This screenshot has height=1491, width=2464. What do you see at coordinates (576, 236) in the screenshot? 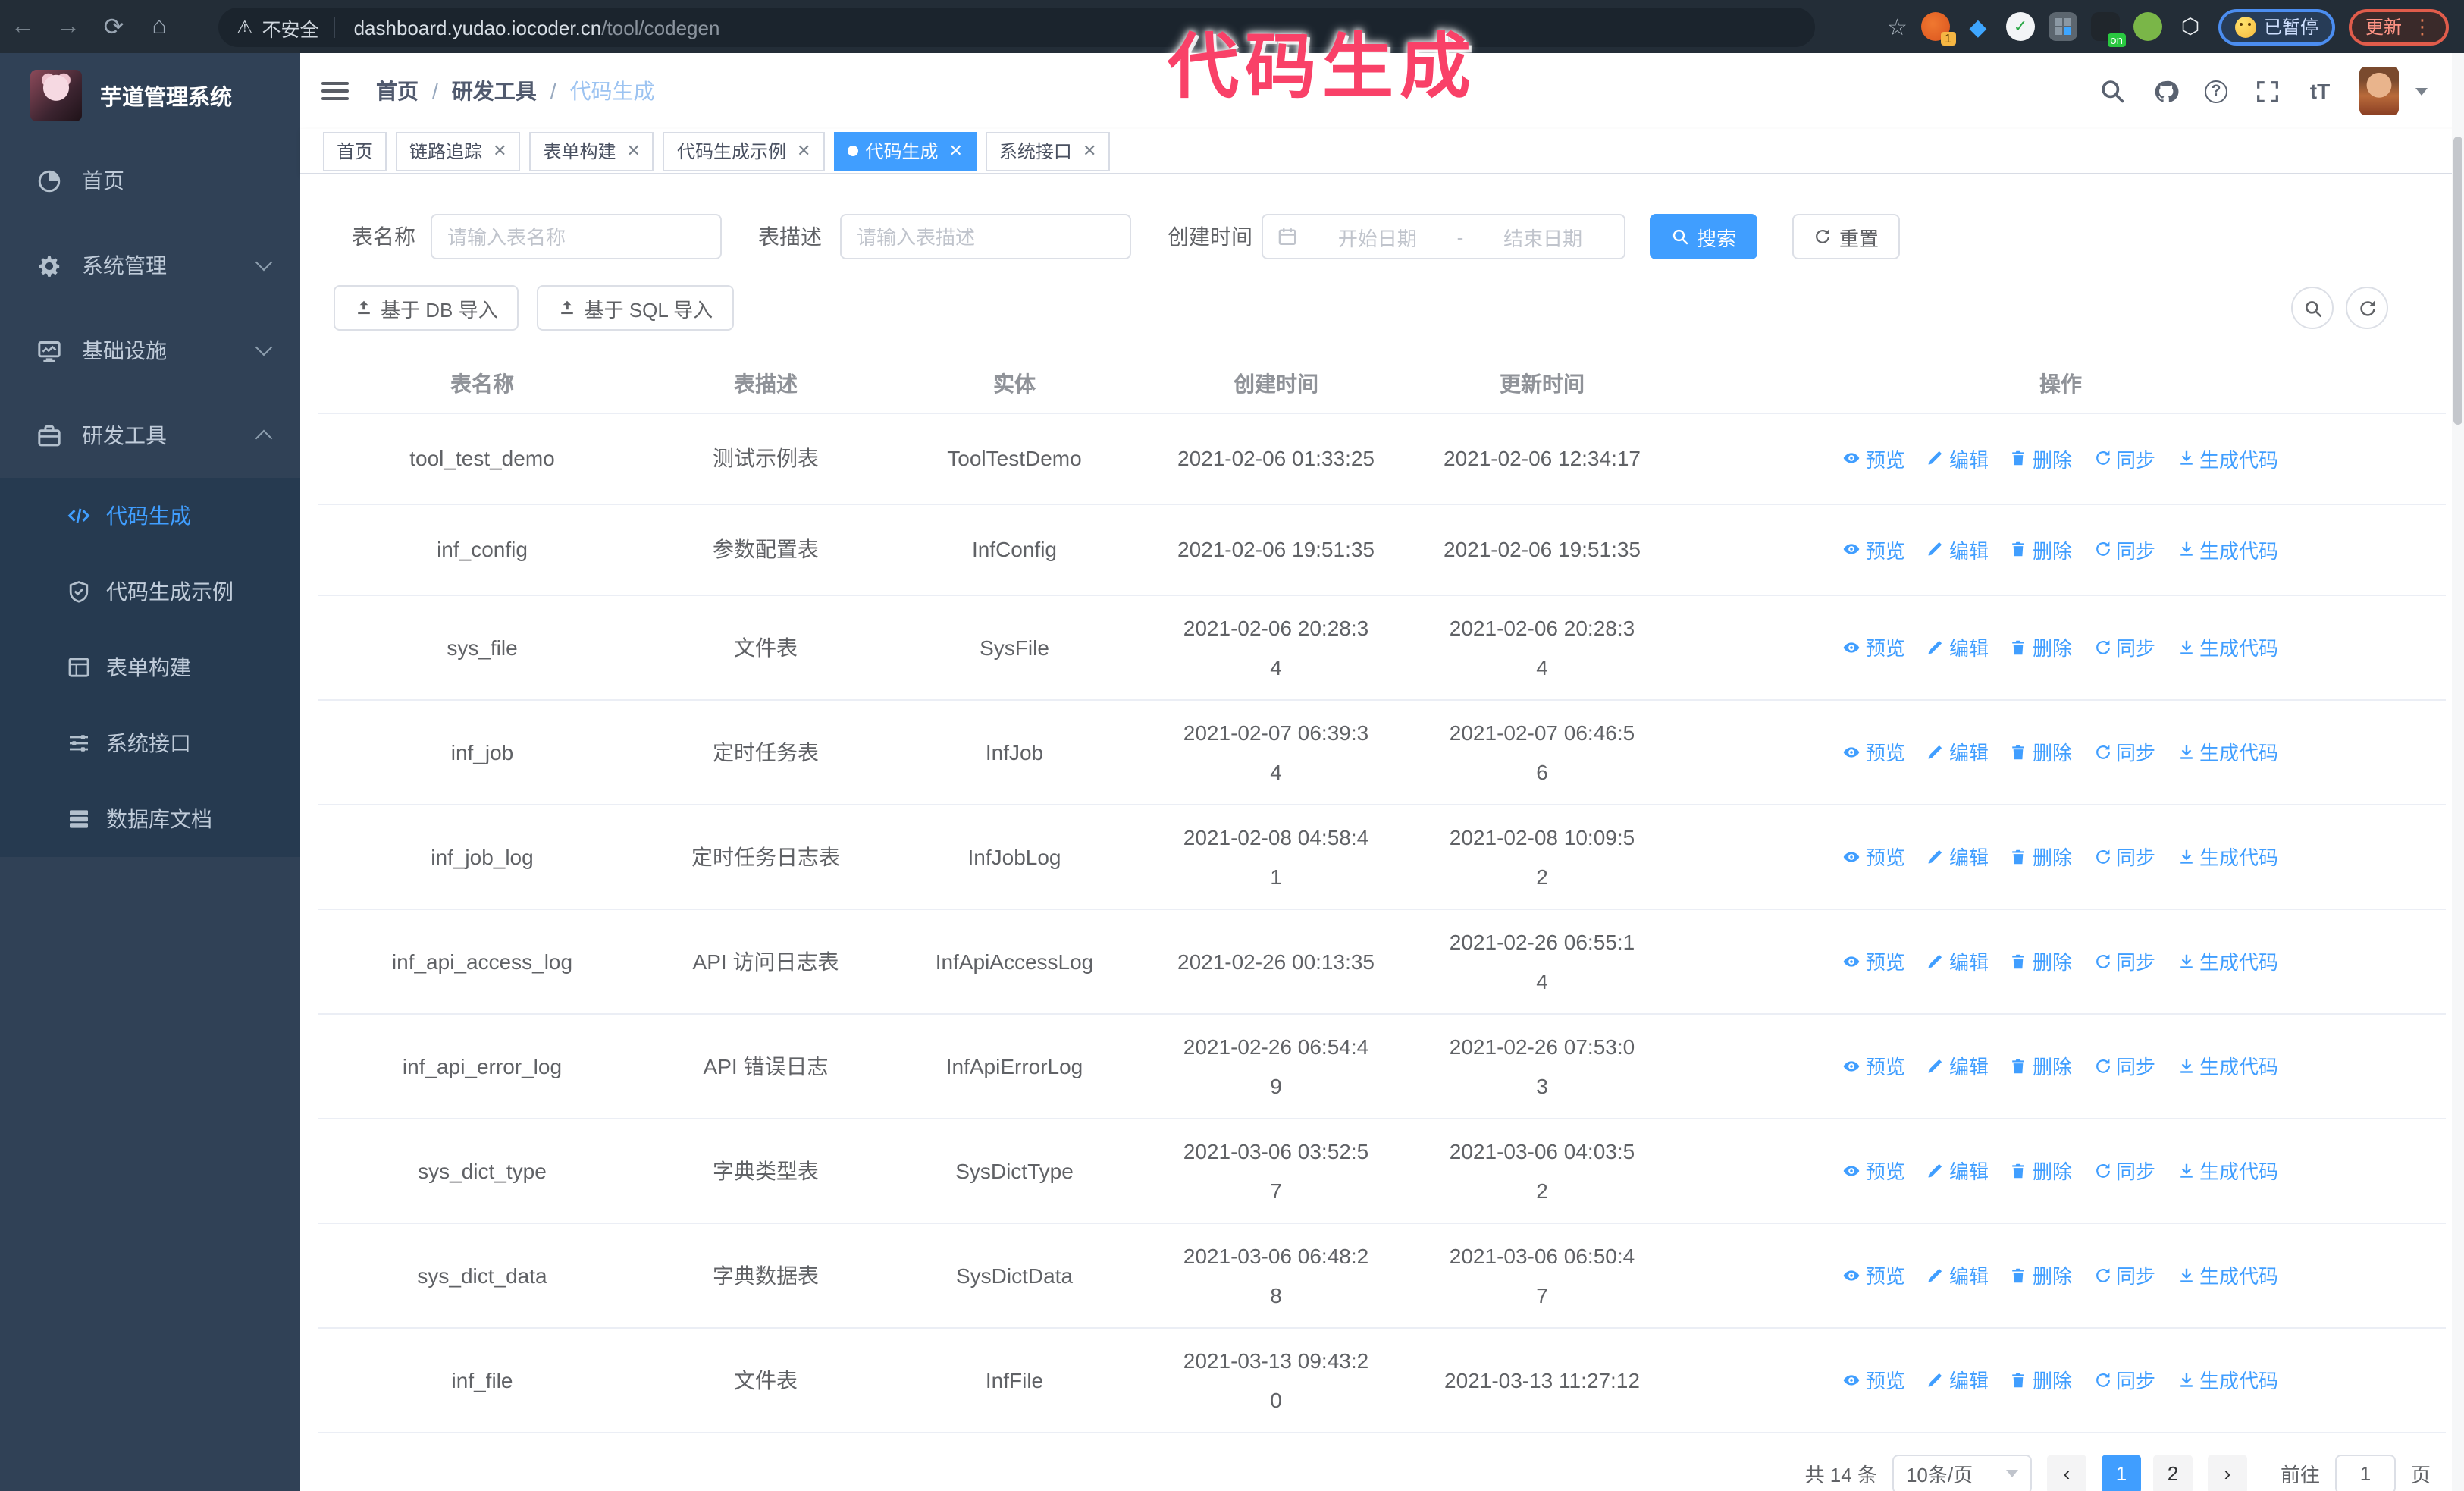
I see `table-name-input` at bounding box center [576, 236].